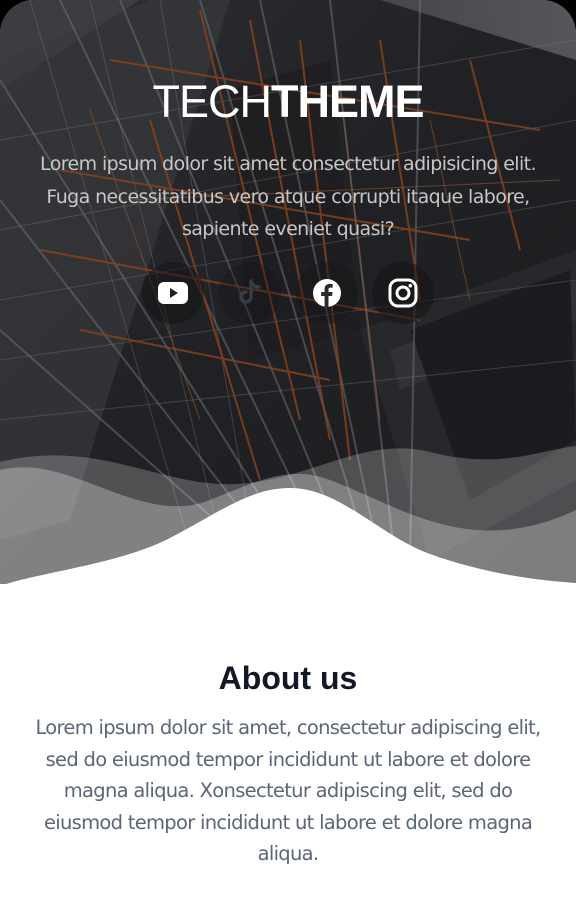 The width and height of the screenshot is (576, 900). I want to click on brand-logo: TECHTHEME, so click(288, 102).